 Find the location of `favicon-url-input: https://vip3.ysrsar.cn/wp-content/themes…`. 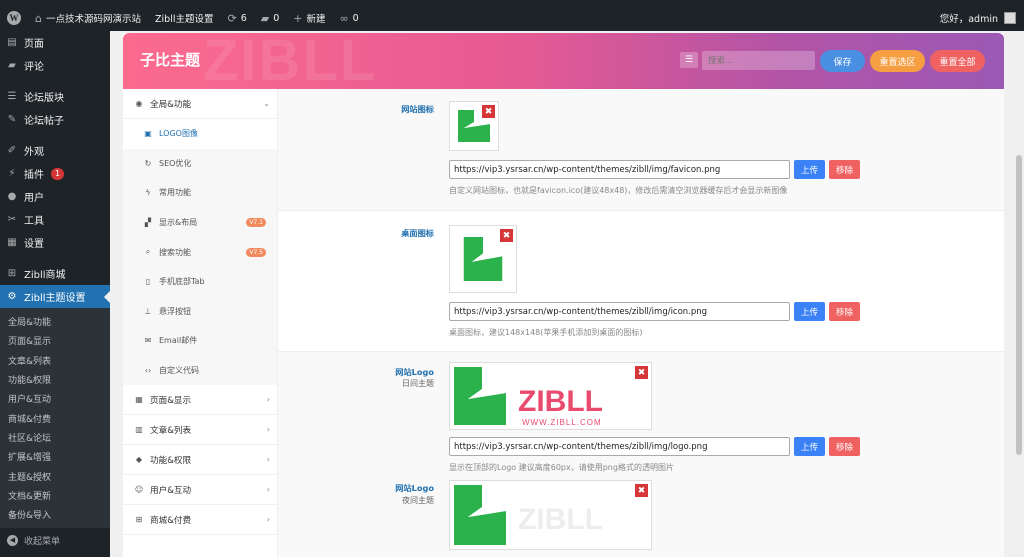

favicon-url-input: https://vip3.ysrsar.cn/wp-content/themes… is located at coordinates (619, 169).